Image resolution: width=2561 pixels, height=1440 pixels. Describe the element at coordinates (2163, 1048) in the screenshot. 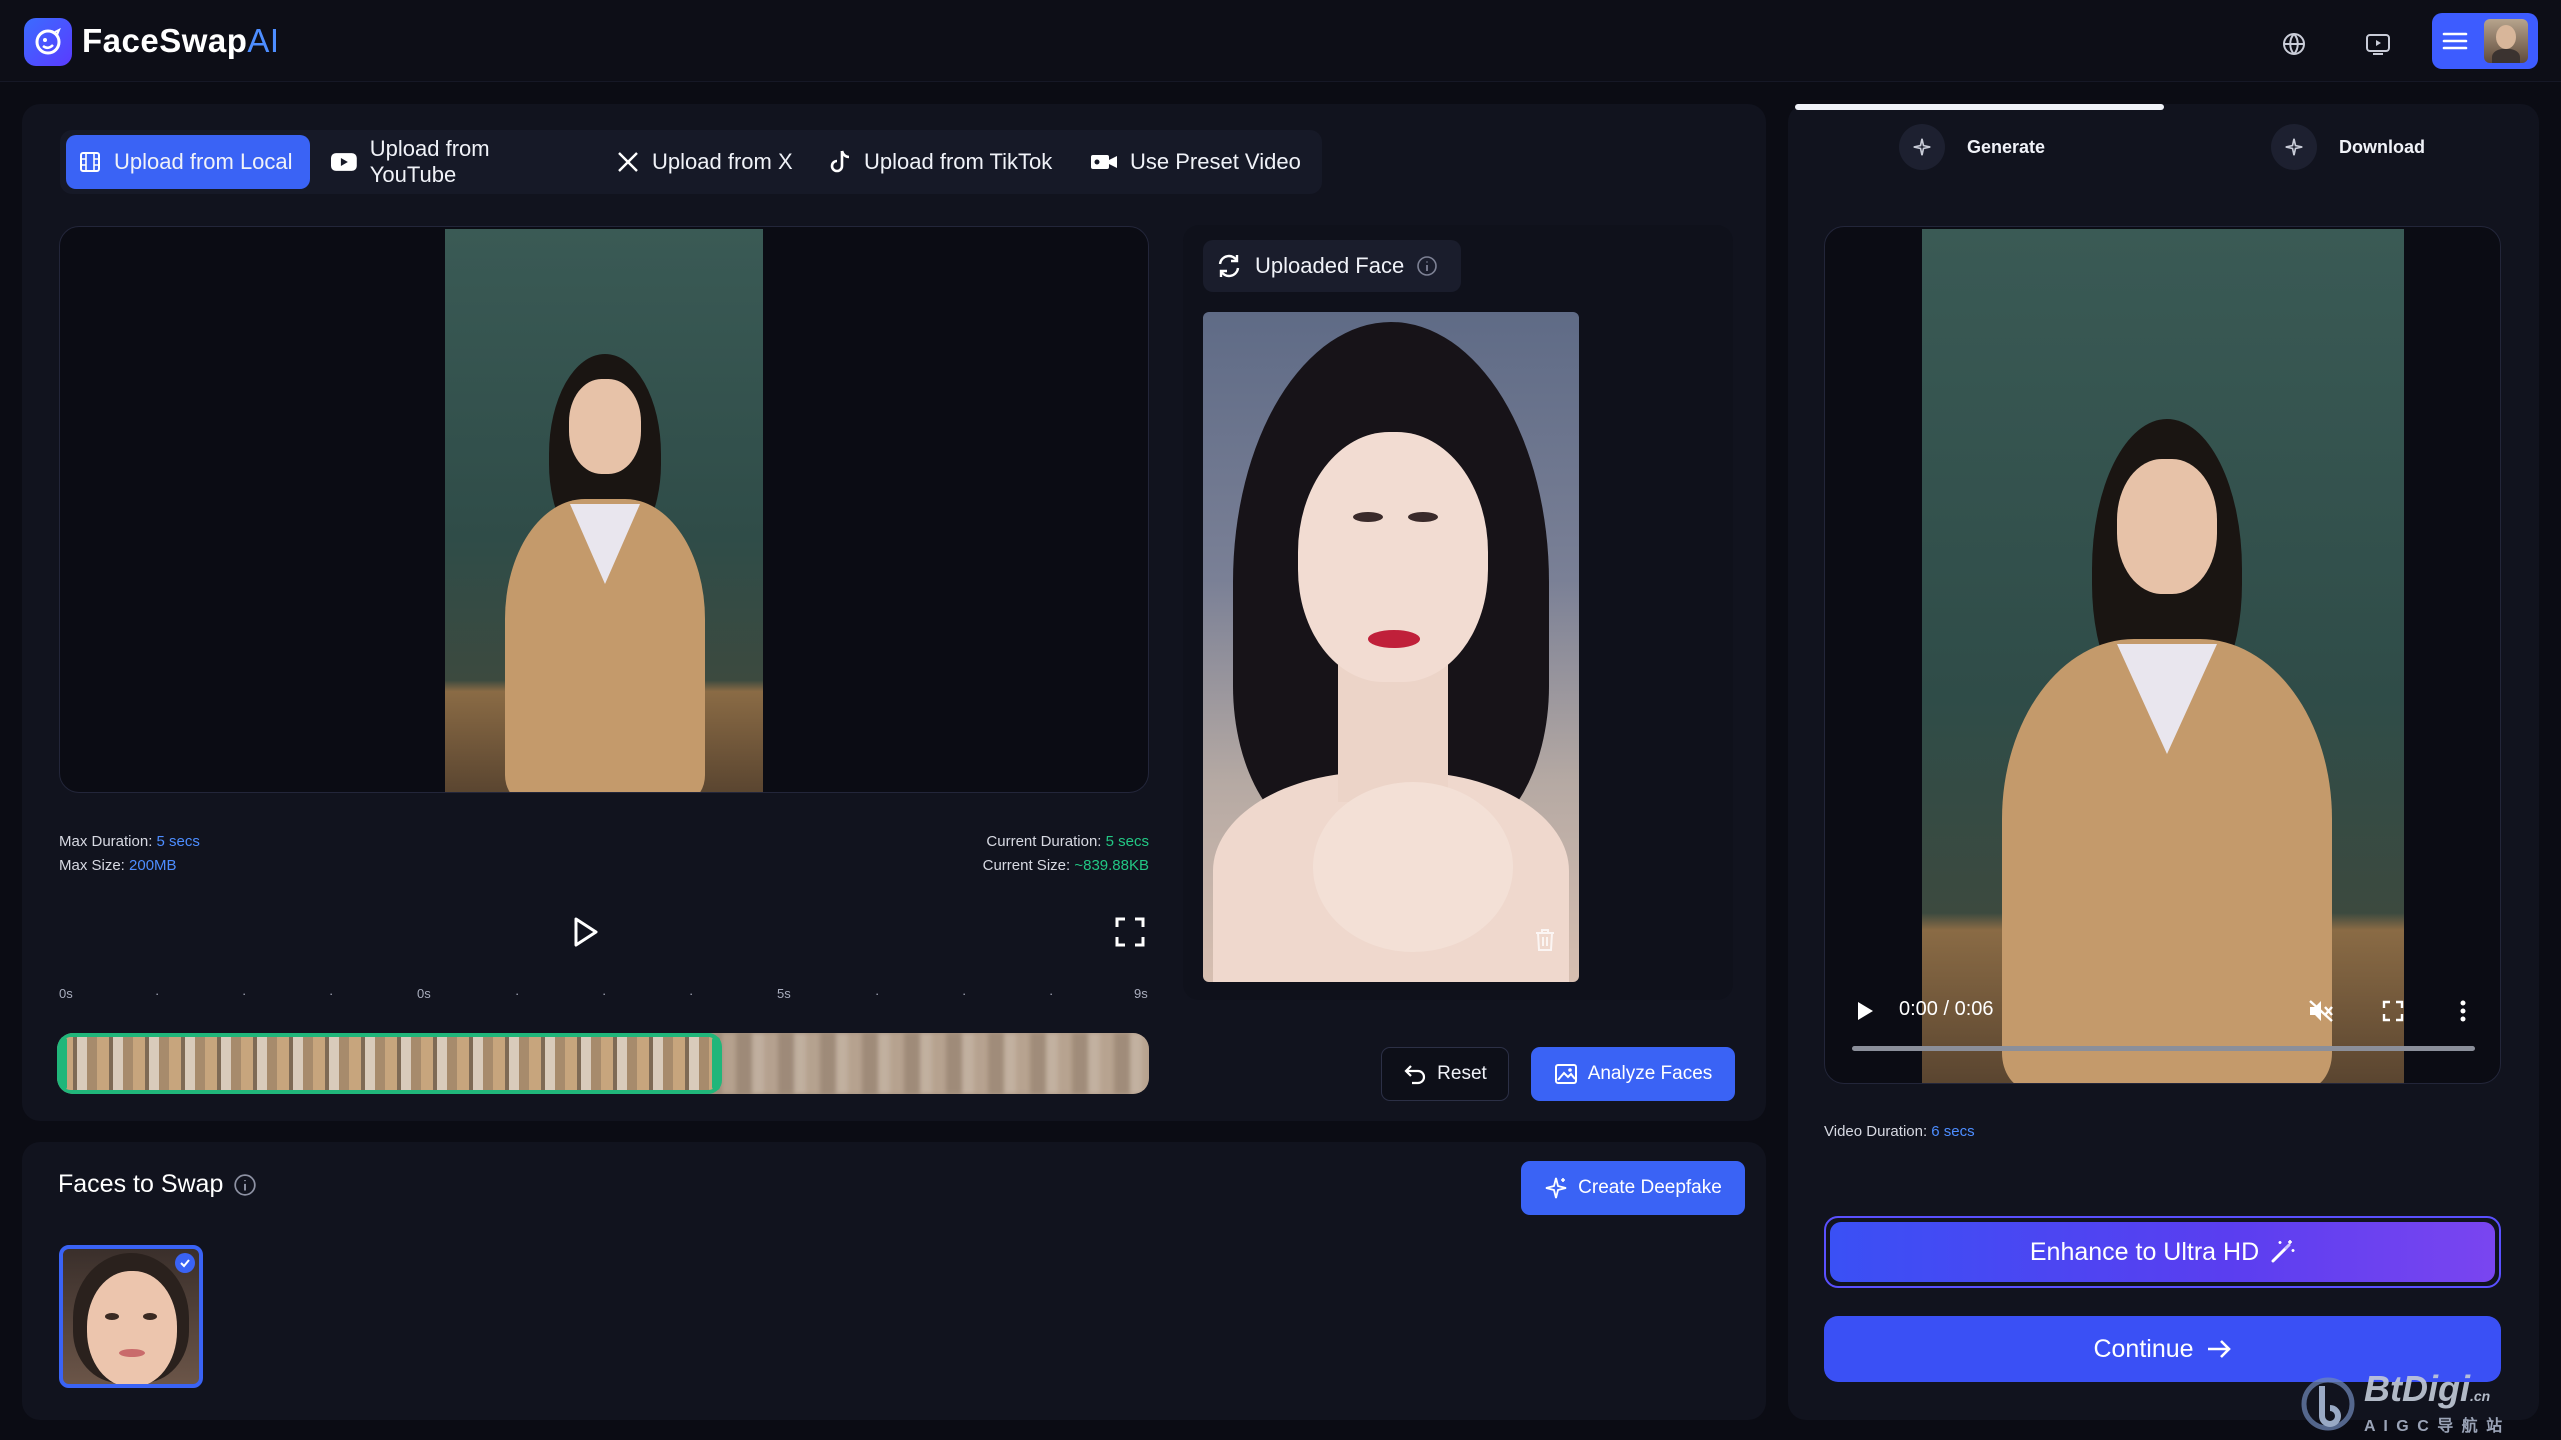

I see `player-progress-bar` at that location.